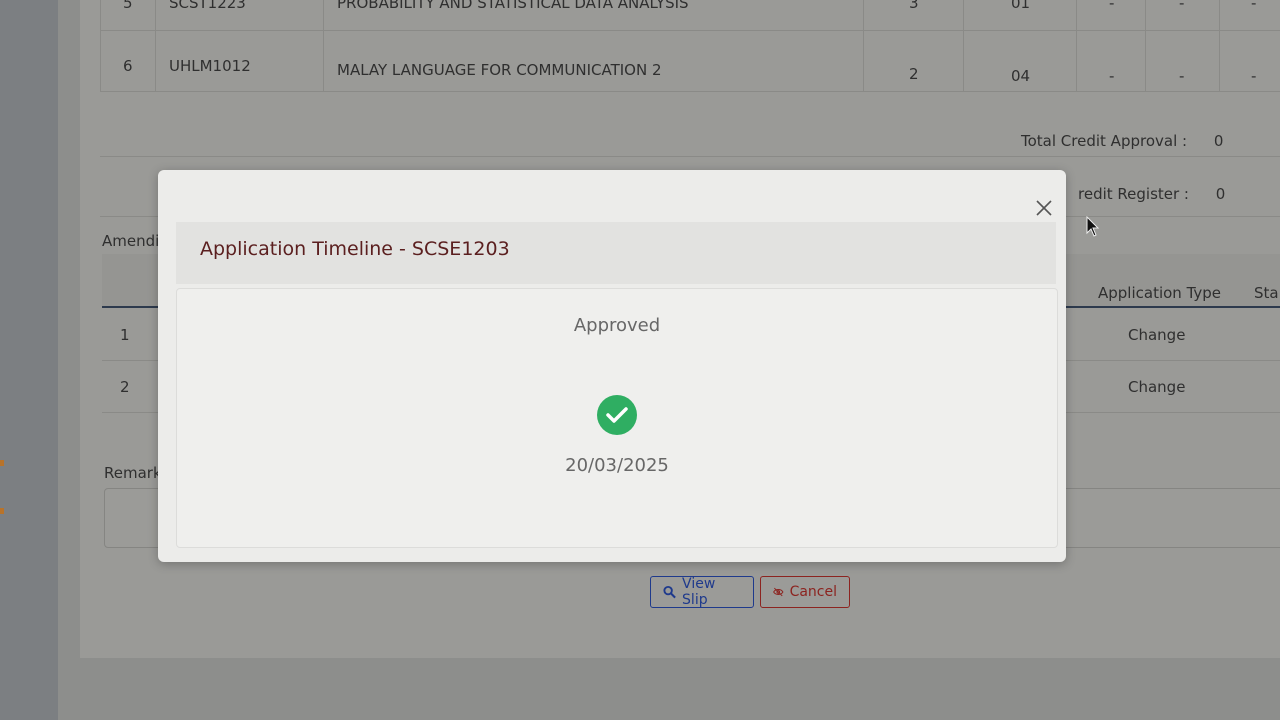 Image resolution: width=1280 pixels, height=720 pixels. Describe the element at coordinates (125, 387) in the screenshot. I see `row-index: 2` at that location.